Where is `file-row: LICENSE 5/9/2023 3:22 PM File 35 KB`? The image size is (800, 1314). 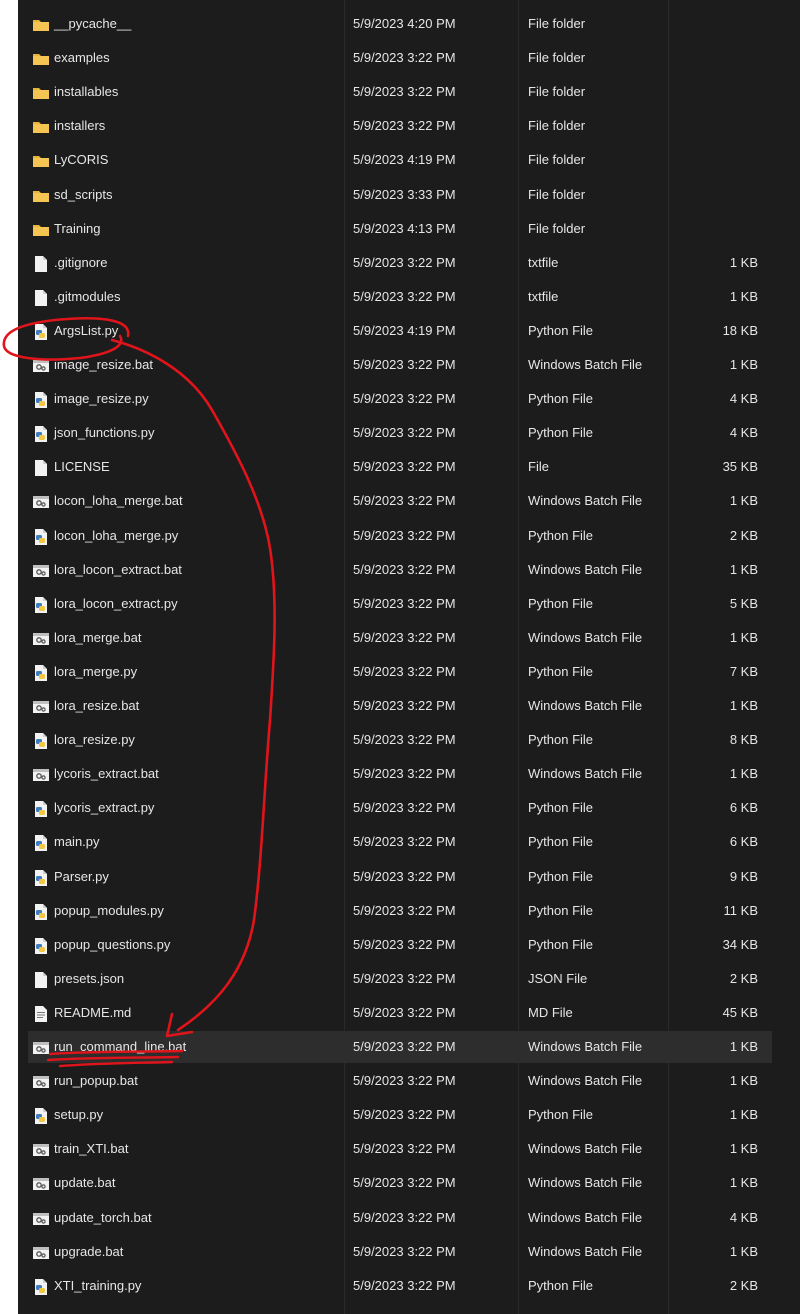 file-row: LICENSE 5/9/2023 3:22 PM File 35 KB is located at coordinates (400, 467).